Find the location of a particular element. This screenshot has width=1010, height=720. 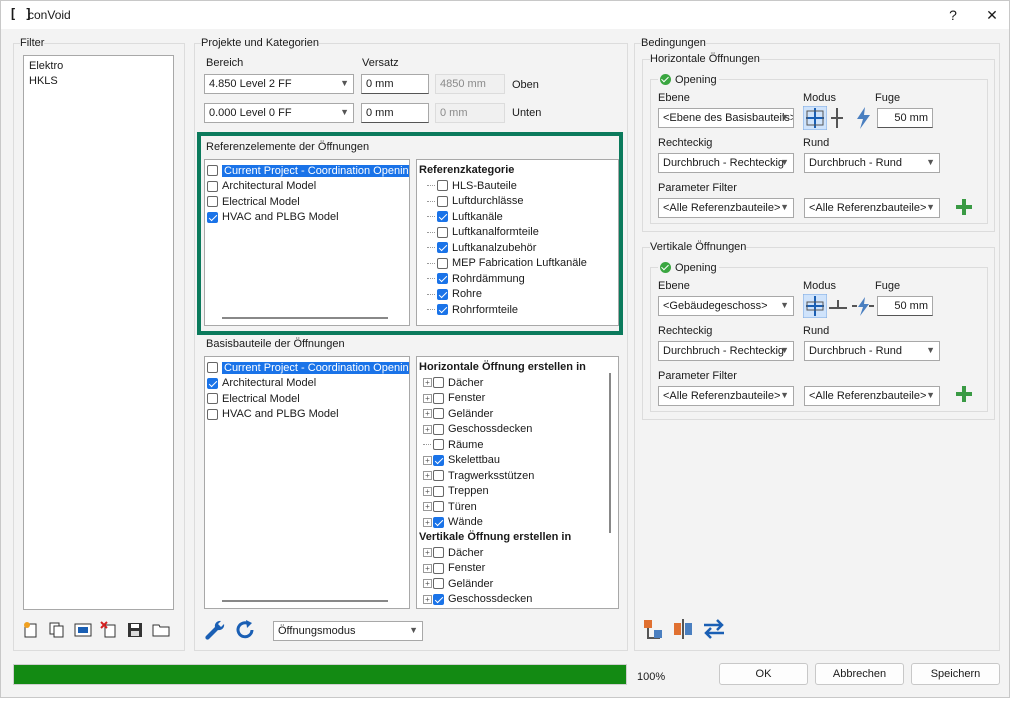

opening-mode-select: Öffnungsmodus ▼ is located at coordinates (348, 631).